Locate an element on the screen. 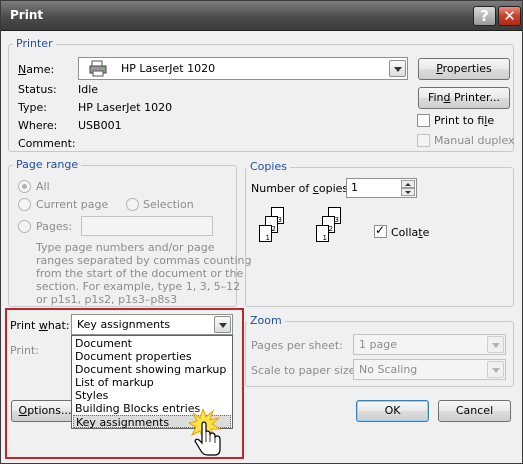 The width and height of the screenshot is (523, 464). page-range-help-line: ranges separated by commas counting is located at coordinates (144, 260).